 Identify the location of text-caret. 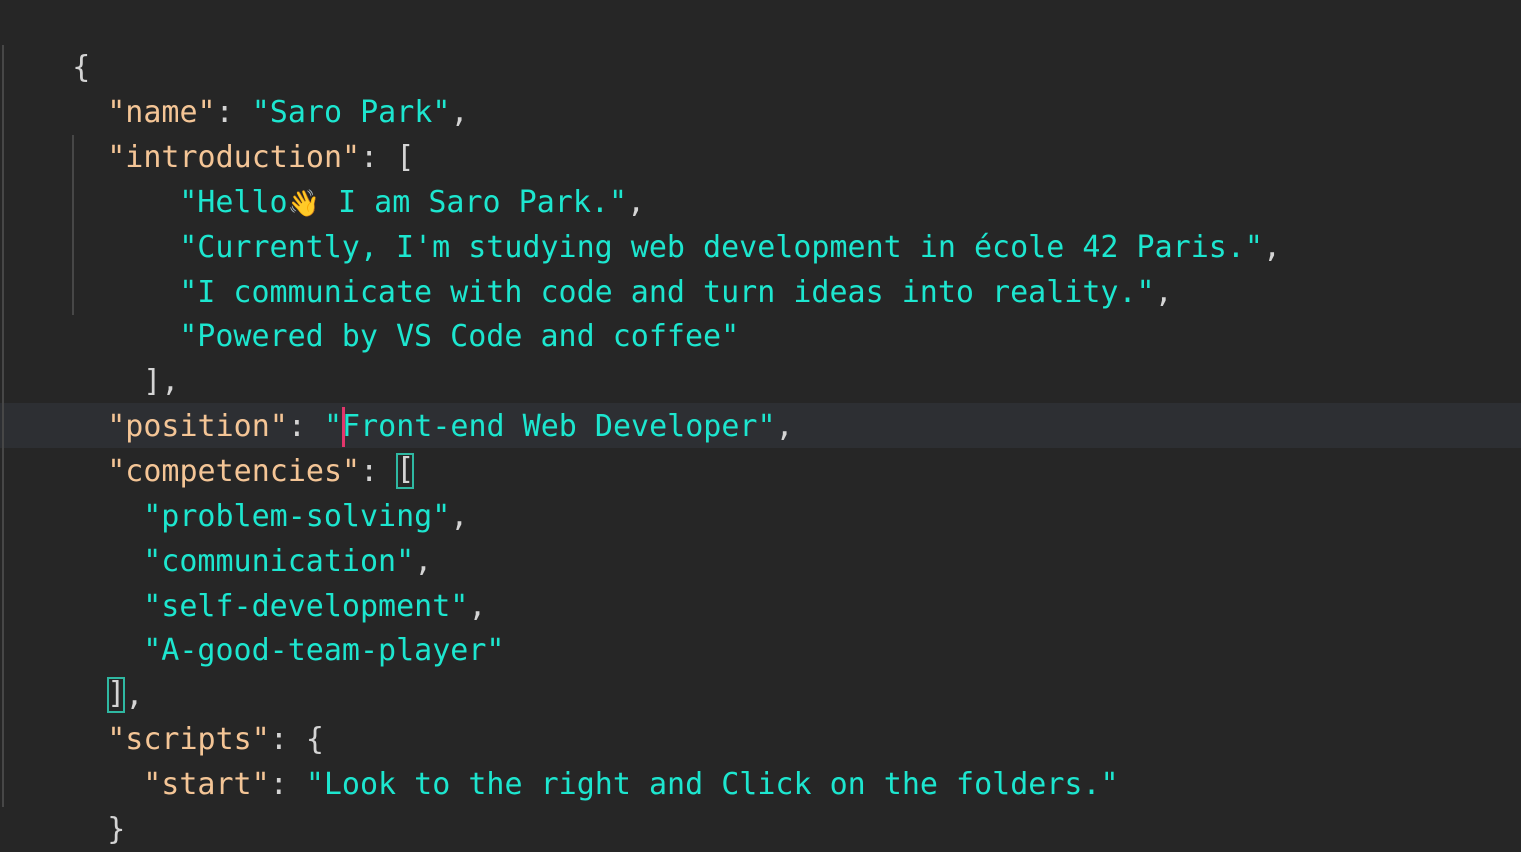
(343, 427).